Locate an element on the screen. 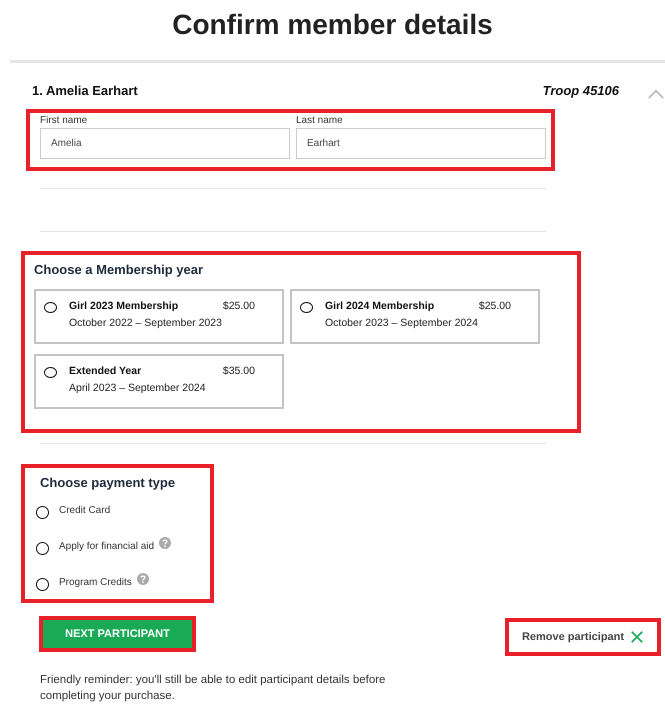 The height and width of the screenshot is (709, 665). close-icon is located at coordinates (637, 637).